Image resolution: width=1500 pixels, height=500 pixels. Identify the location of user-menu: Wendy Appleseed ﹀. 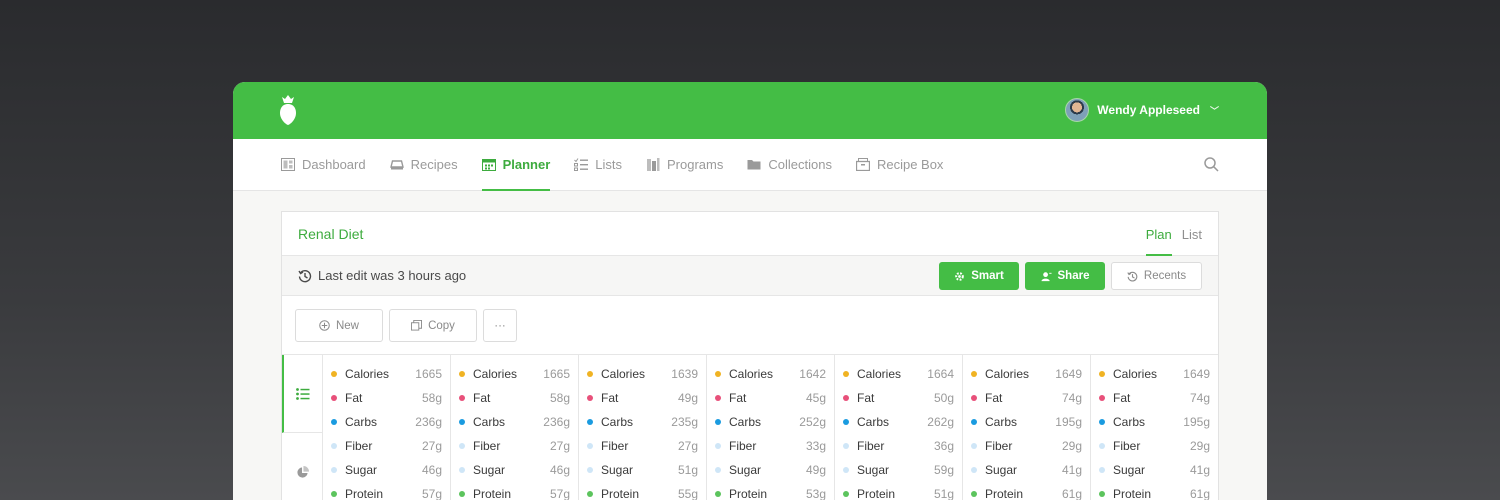
(1142, 110).